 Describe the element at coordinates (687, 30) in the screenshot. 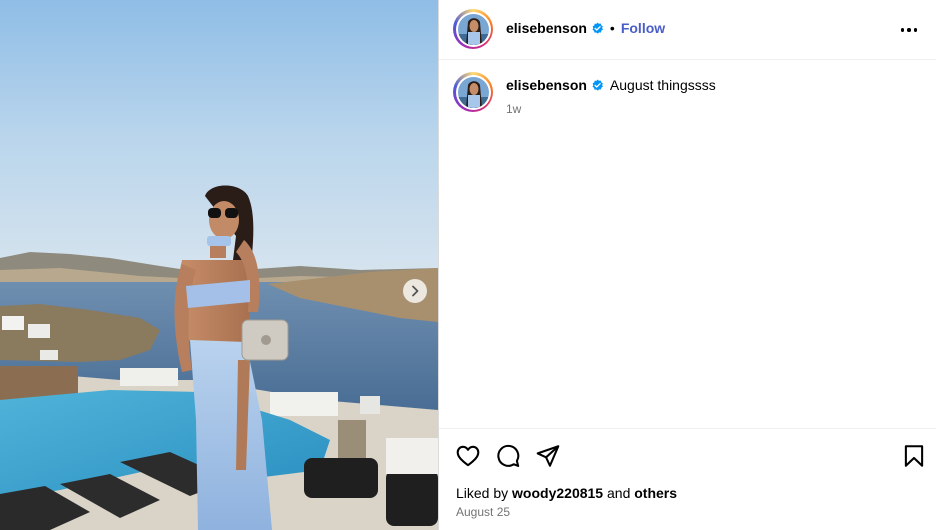

I see `post-header: elisebenson • Follow` at that location.